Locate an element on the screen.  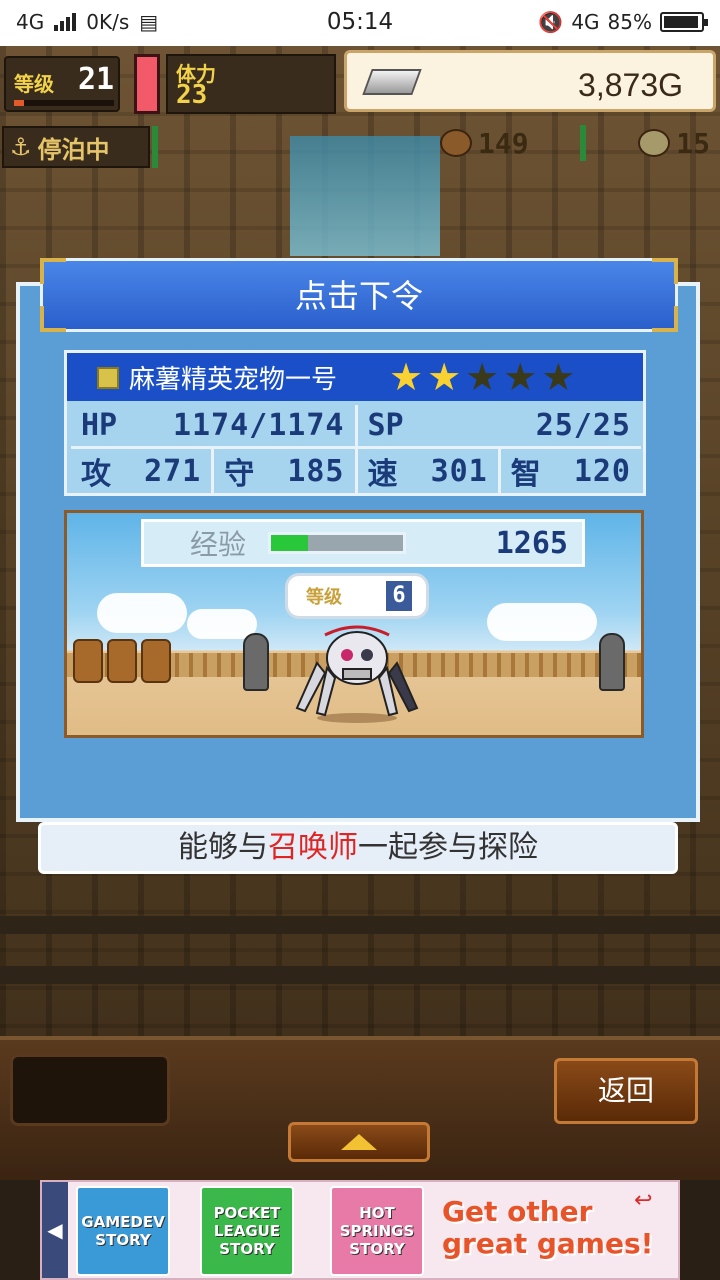
pet-level-bubble: 等级 6 is located at coordinates (357, 596).